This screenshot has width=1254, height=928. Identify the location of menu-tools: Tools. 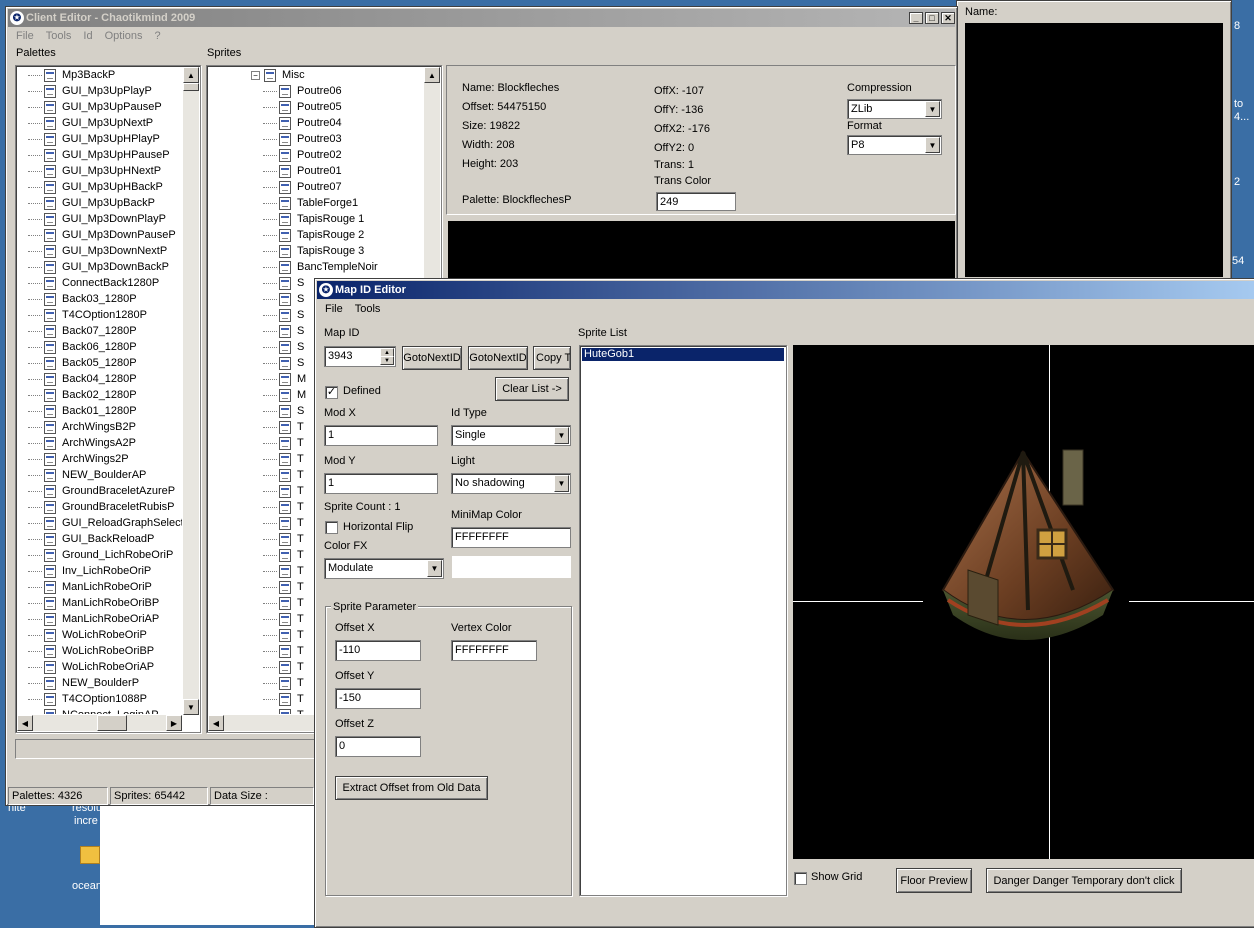
(368, 309).